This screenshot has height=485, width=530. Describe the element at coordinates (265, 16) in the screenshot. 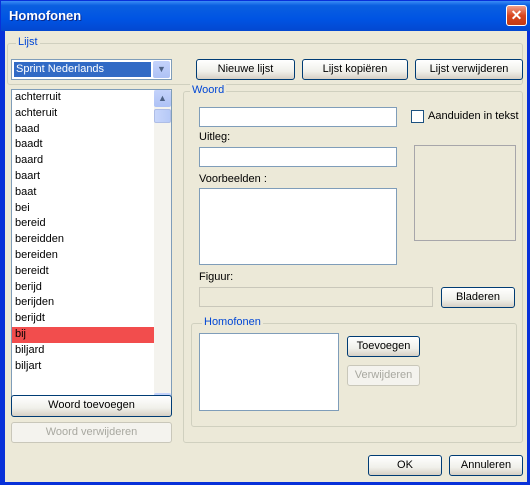

I see `title-bar: Homofonen ✕` at that location.